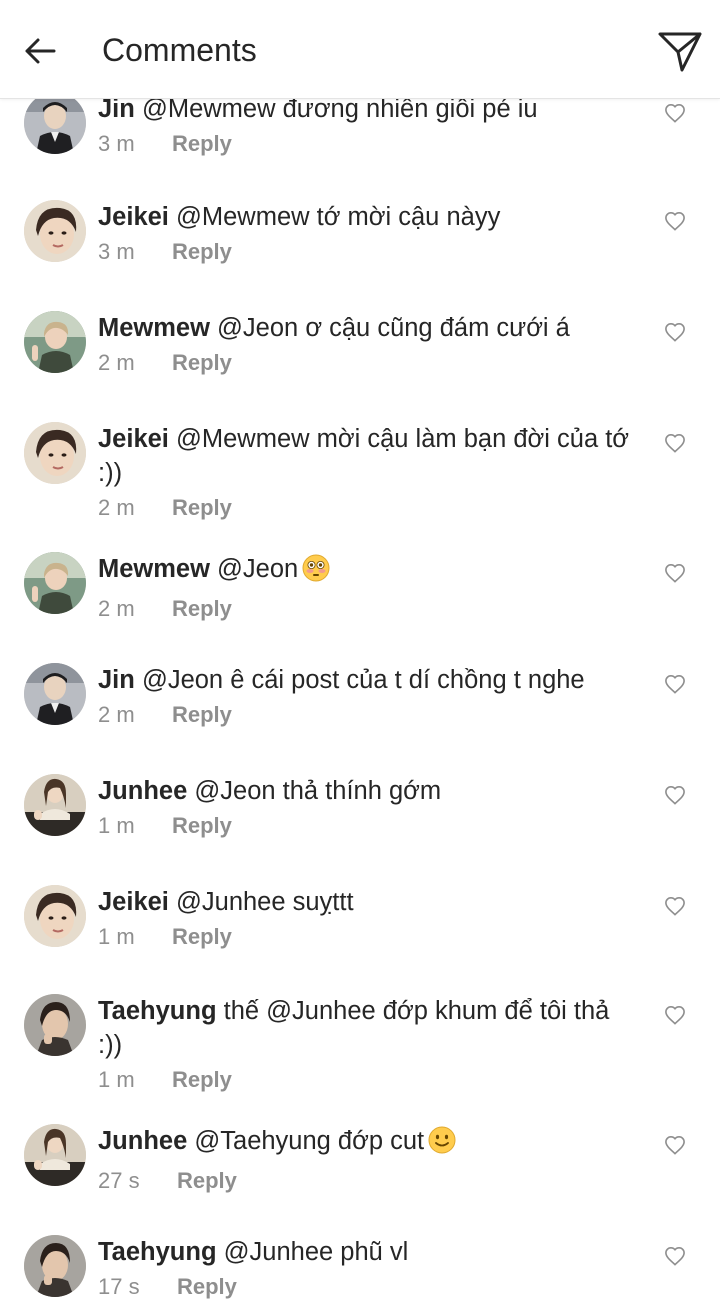  Describe the element at coordinates (316, 1252) in the screenshot. I see `comment-message: @Junhee phũ vl` at that location.